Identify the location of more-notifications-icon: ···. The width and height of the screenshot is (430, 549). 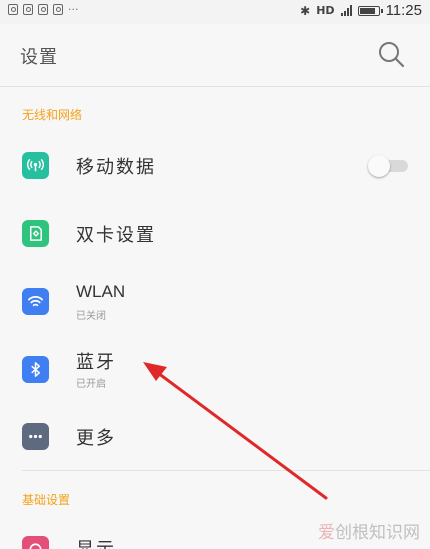
(73, 9).